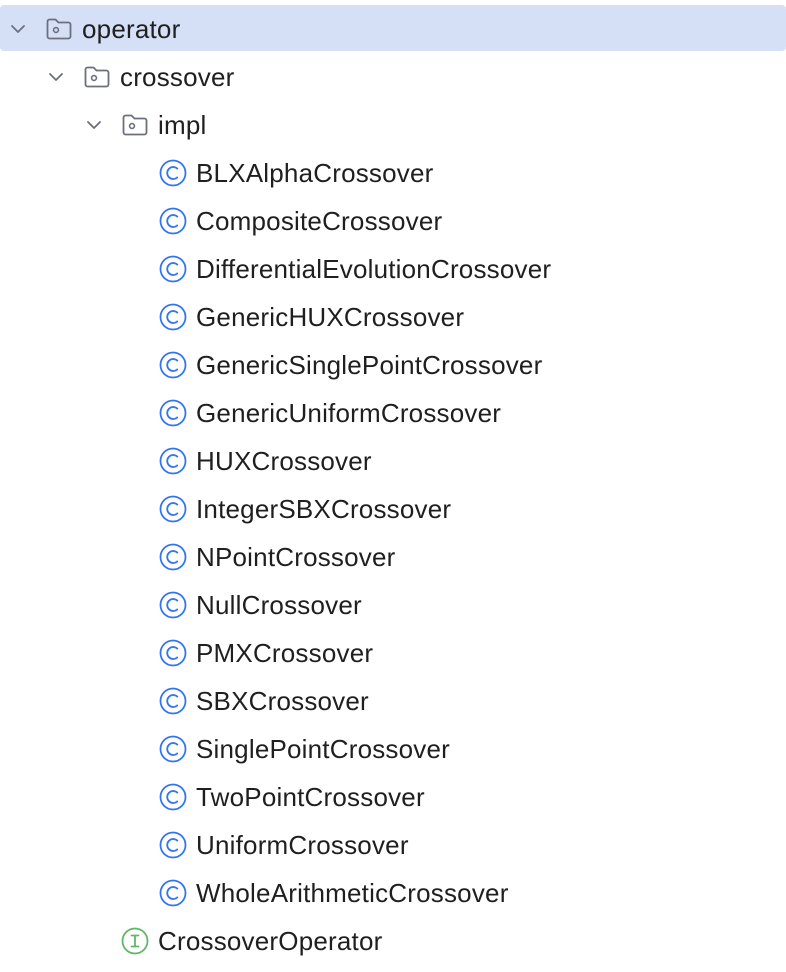 The image size is (786, 972). Describe the element at coordinates (352, 893) in the screenshot. I see `tree-node-label: WholeArithmeticCrossover` at that location.